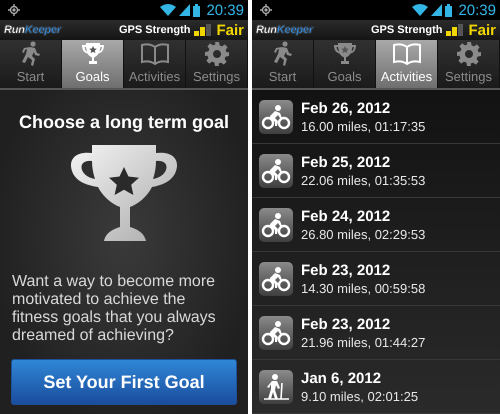 This screenshot has height=414, width=500. Describe the element at coordinates (114, 309) in the screenshot. I see `goal-description: Want a way to become more motivated to achieve the fitness goals that you always dreamed of achieving?` at that location.